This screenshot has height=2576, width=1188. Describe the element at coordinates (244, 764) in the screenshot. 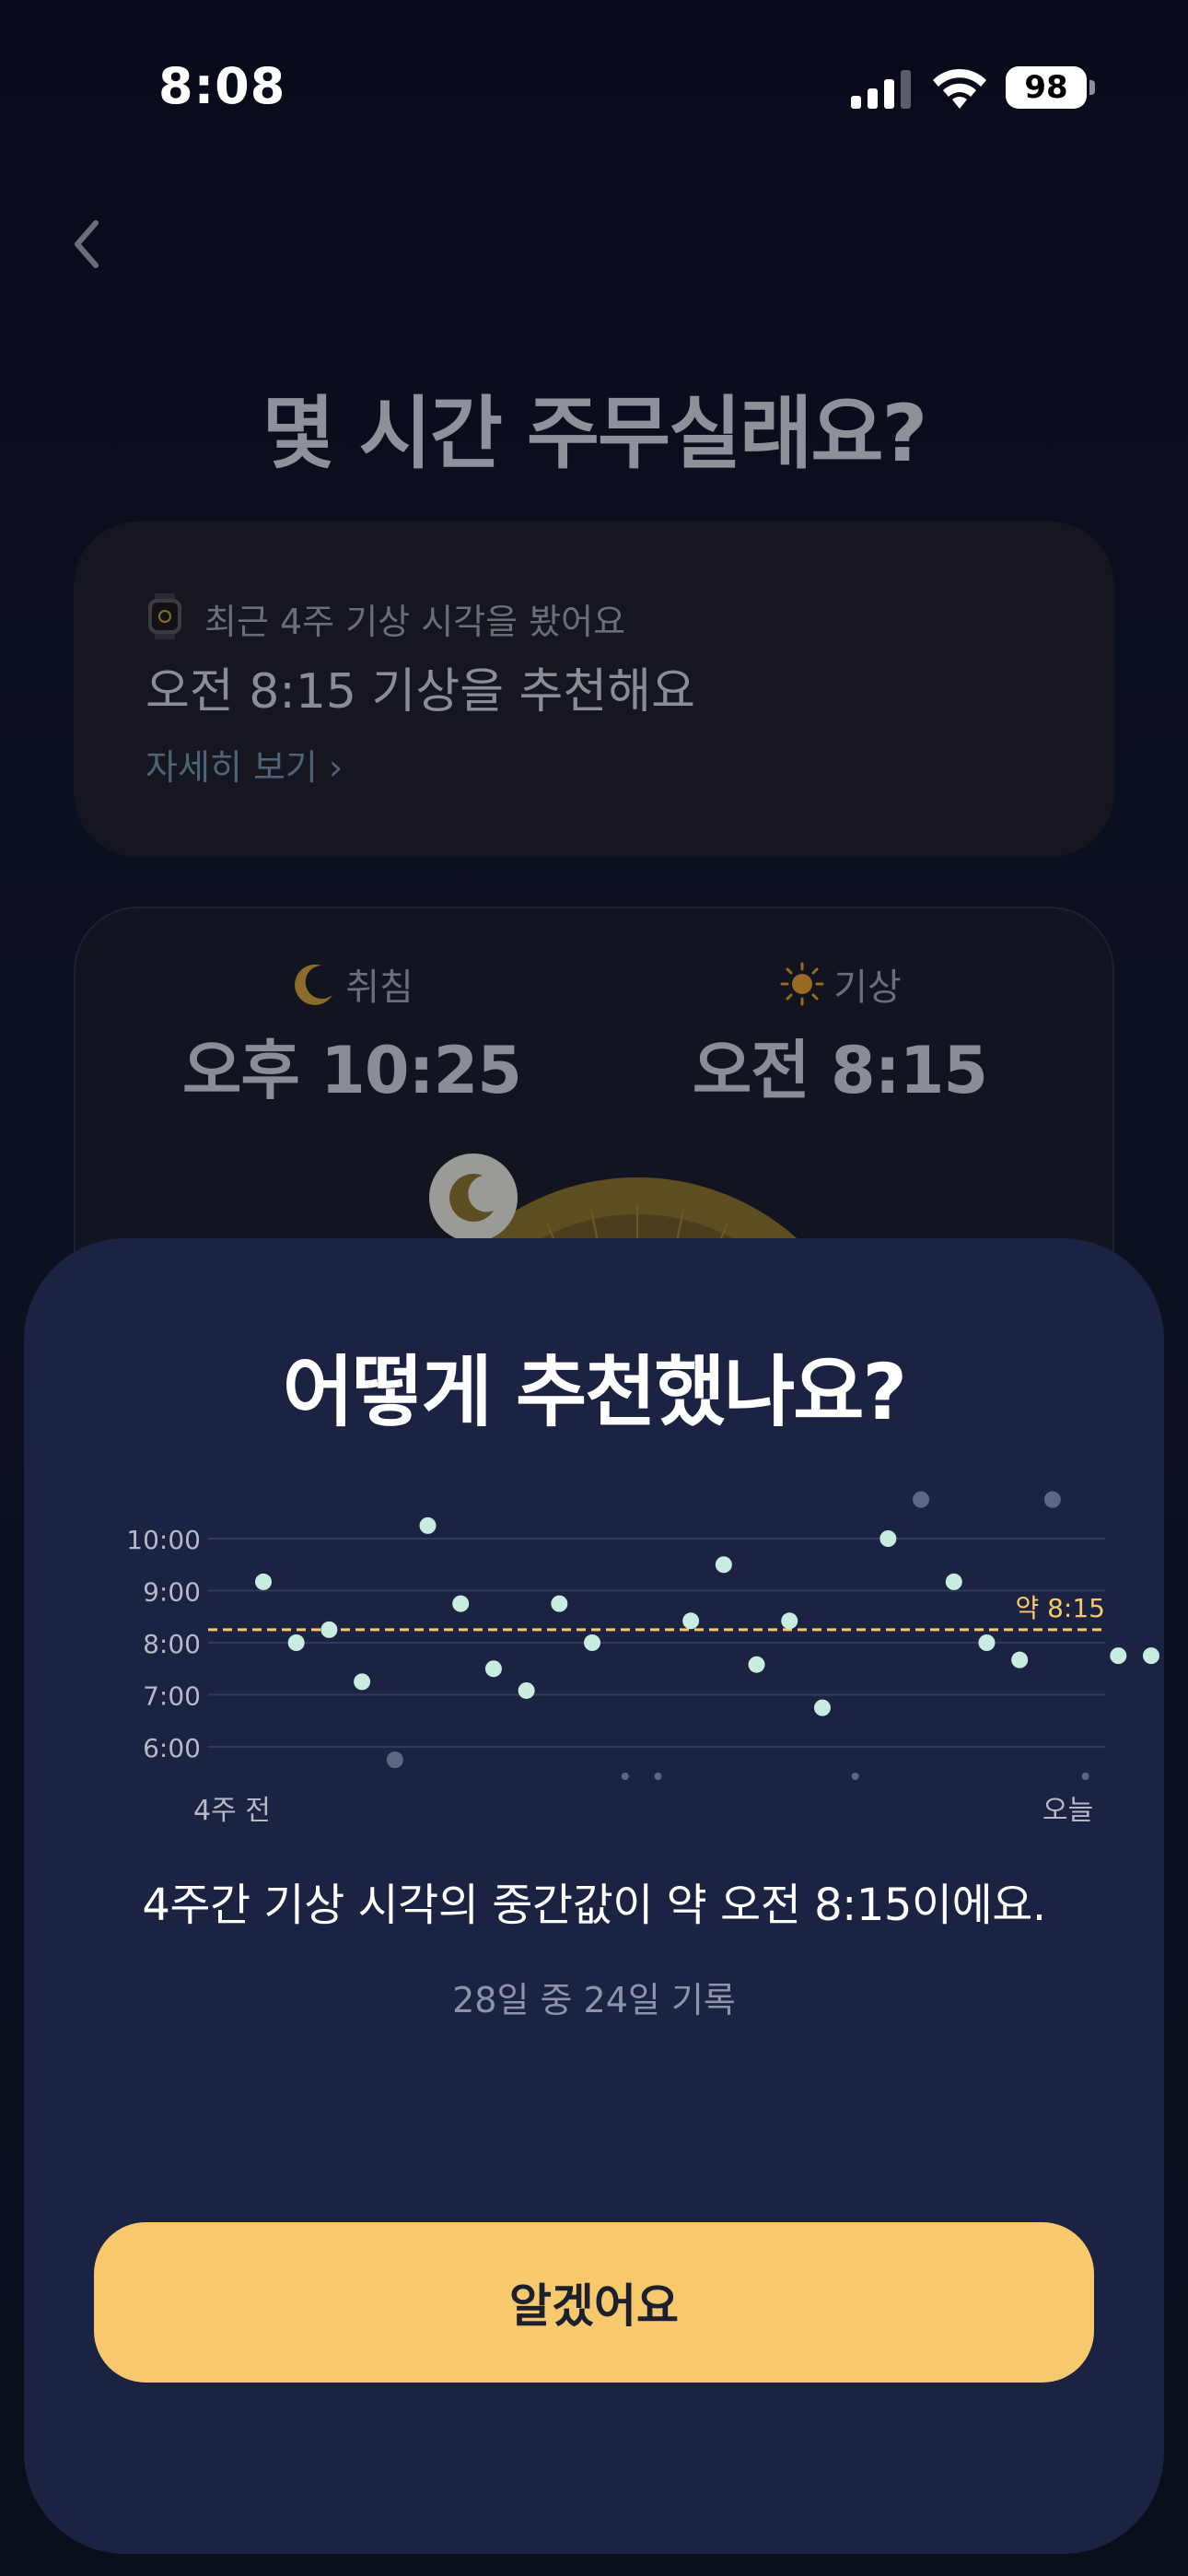

I see `see-details-link: 자세히 보기 ›` at that location.